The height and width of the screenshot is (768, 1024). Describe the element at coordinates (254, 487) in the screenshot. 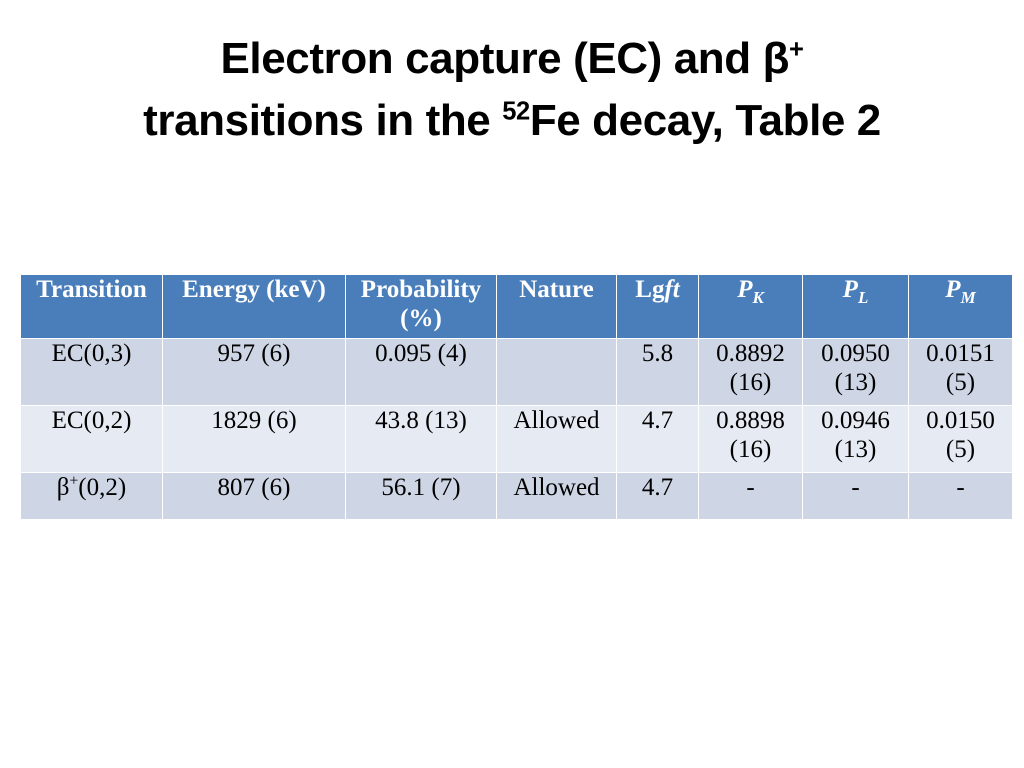

I see `cell-energy-text: 807 (6)` at that location.